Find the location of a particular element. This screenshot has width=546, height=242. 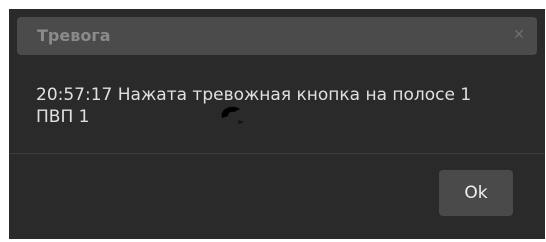

ok-button: Ok is located at coordinates (476, 193).